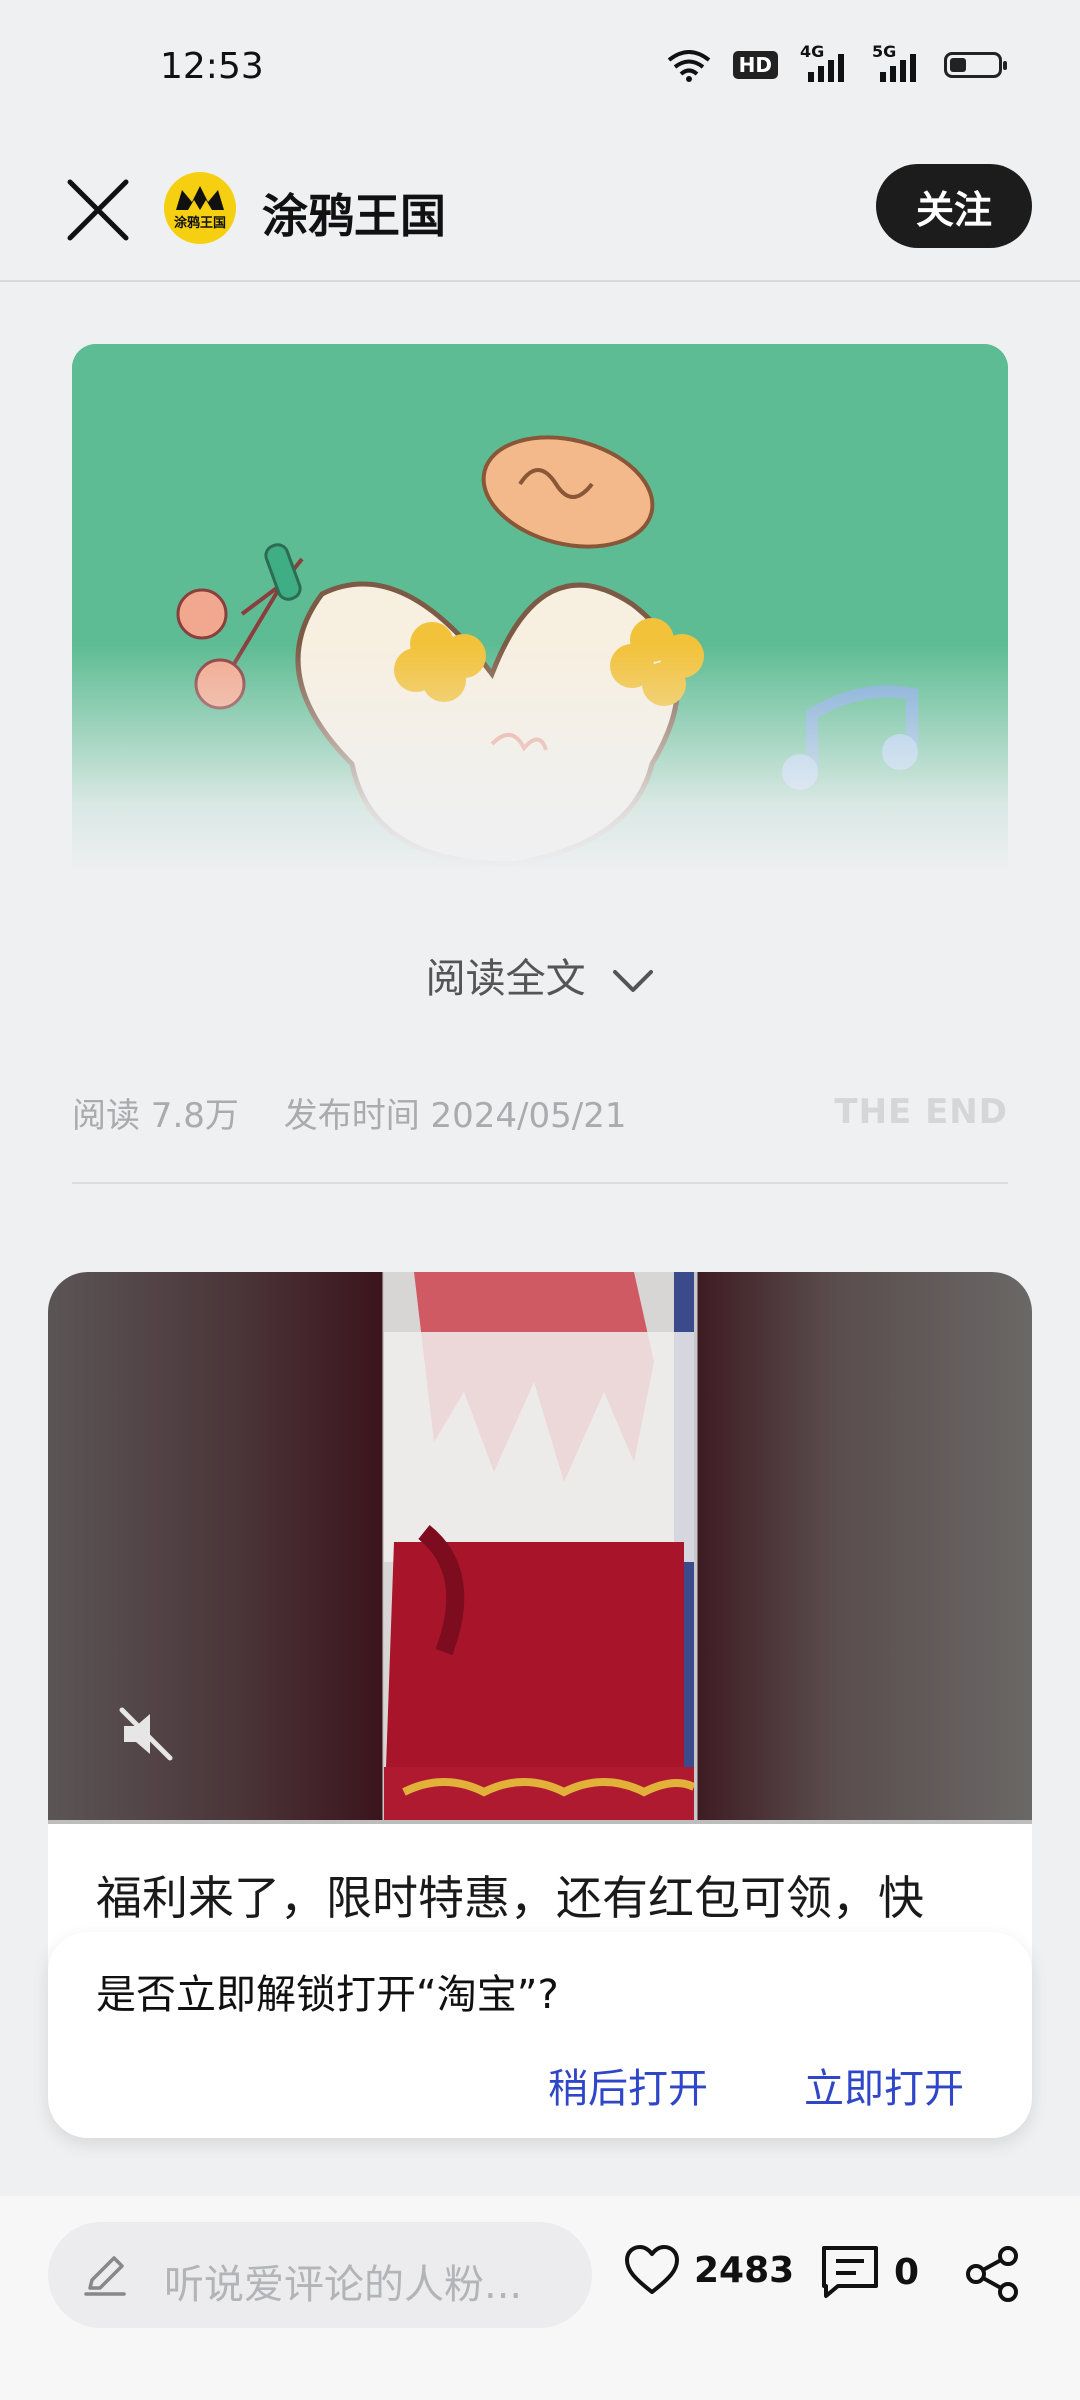 Image resolution: width=1080 pixels, height=2400 pixels. Describe the element at coordinates (907, 2272) in the screenshot. I see `comment-count: 0` at that location.